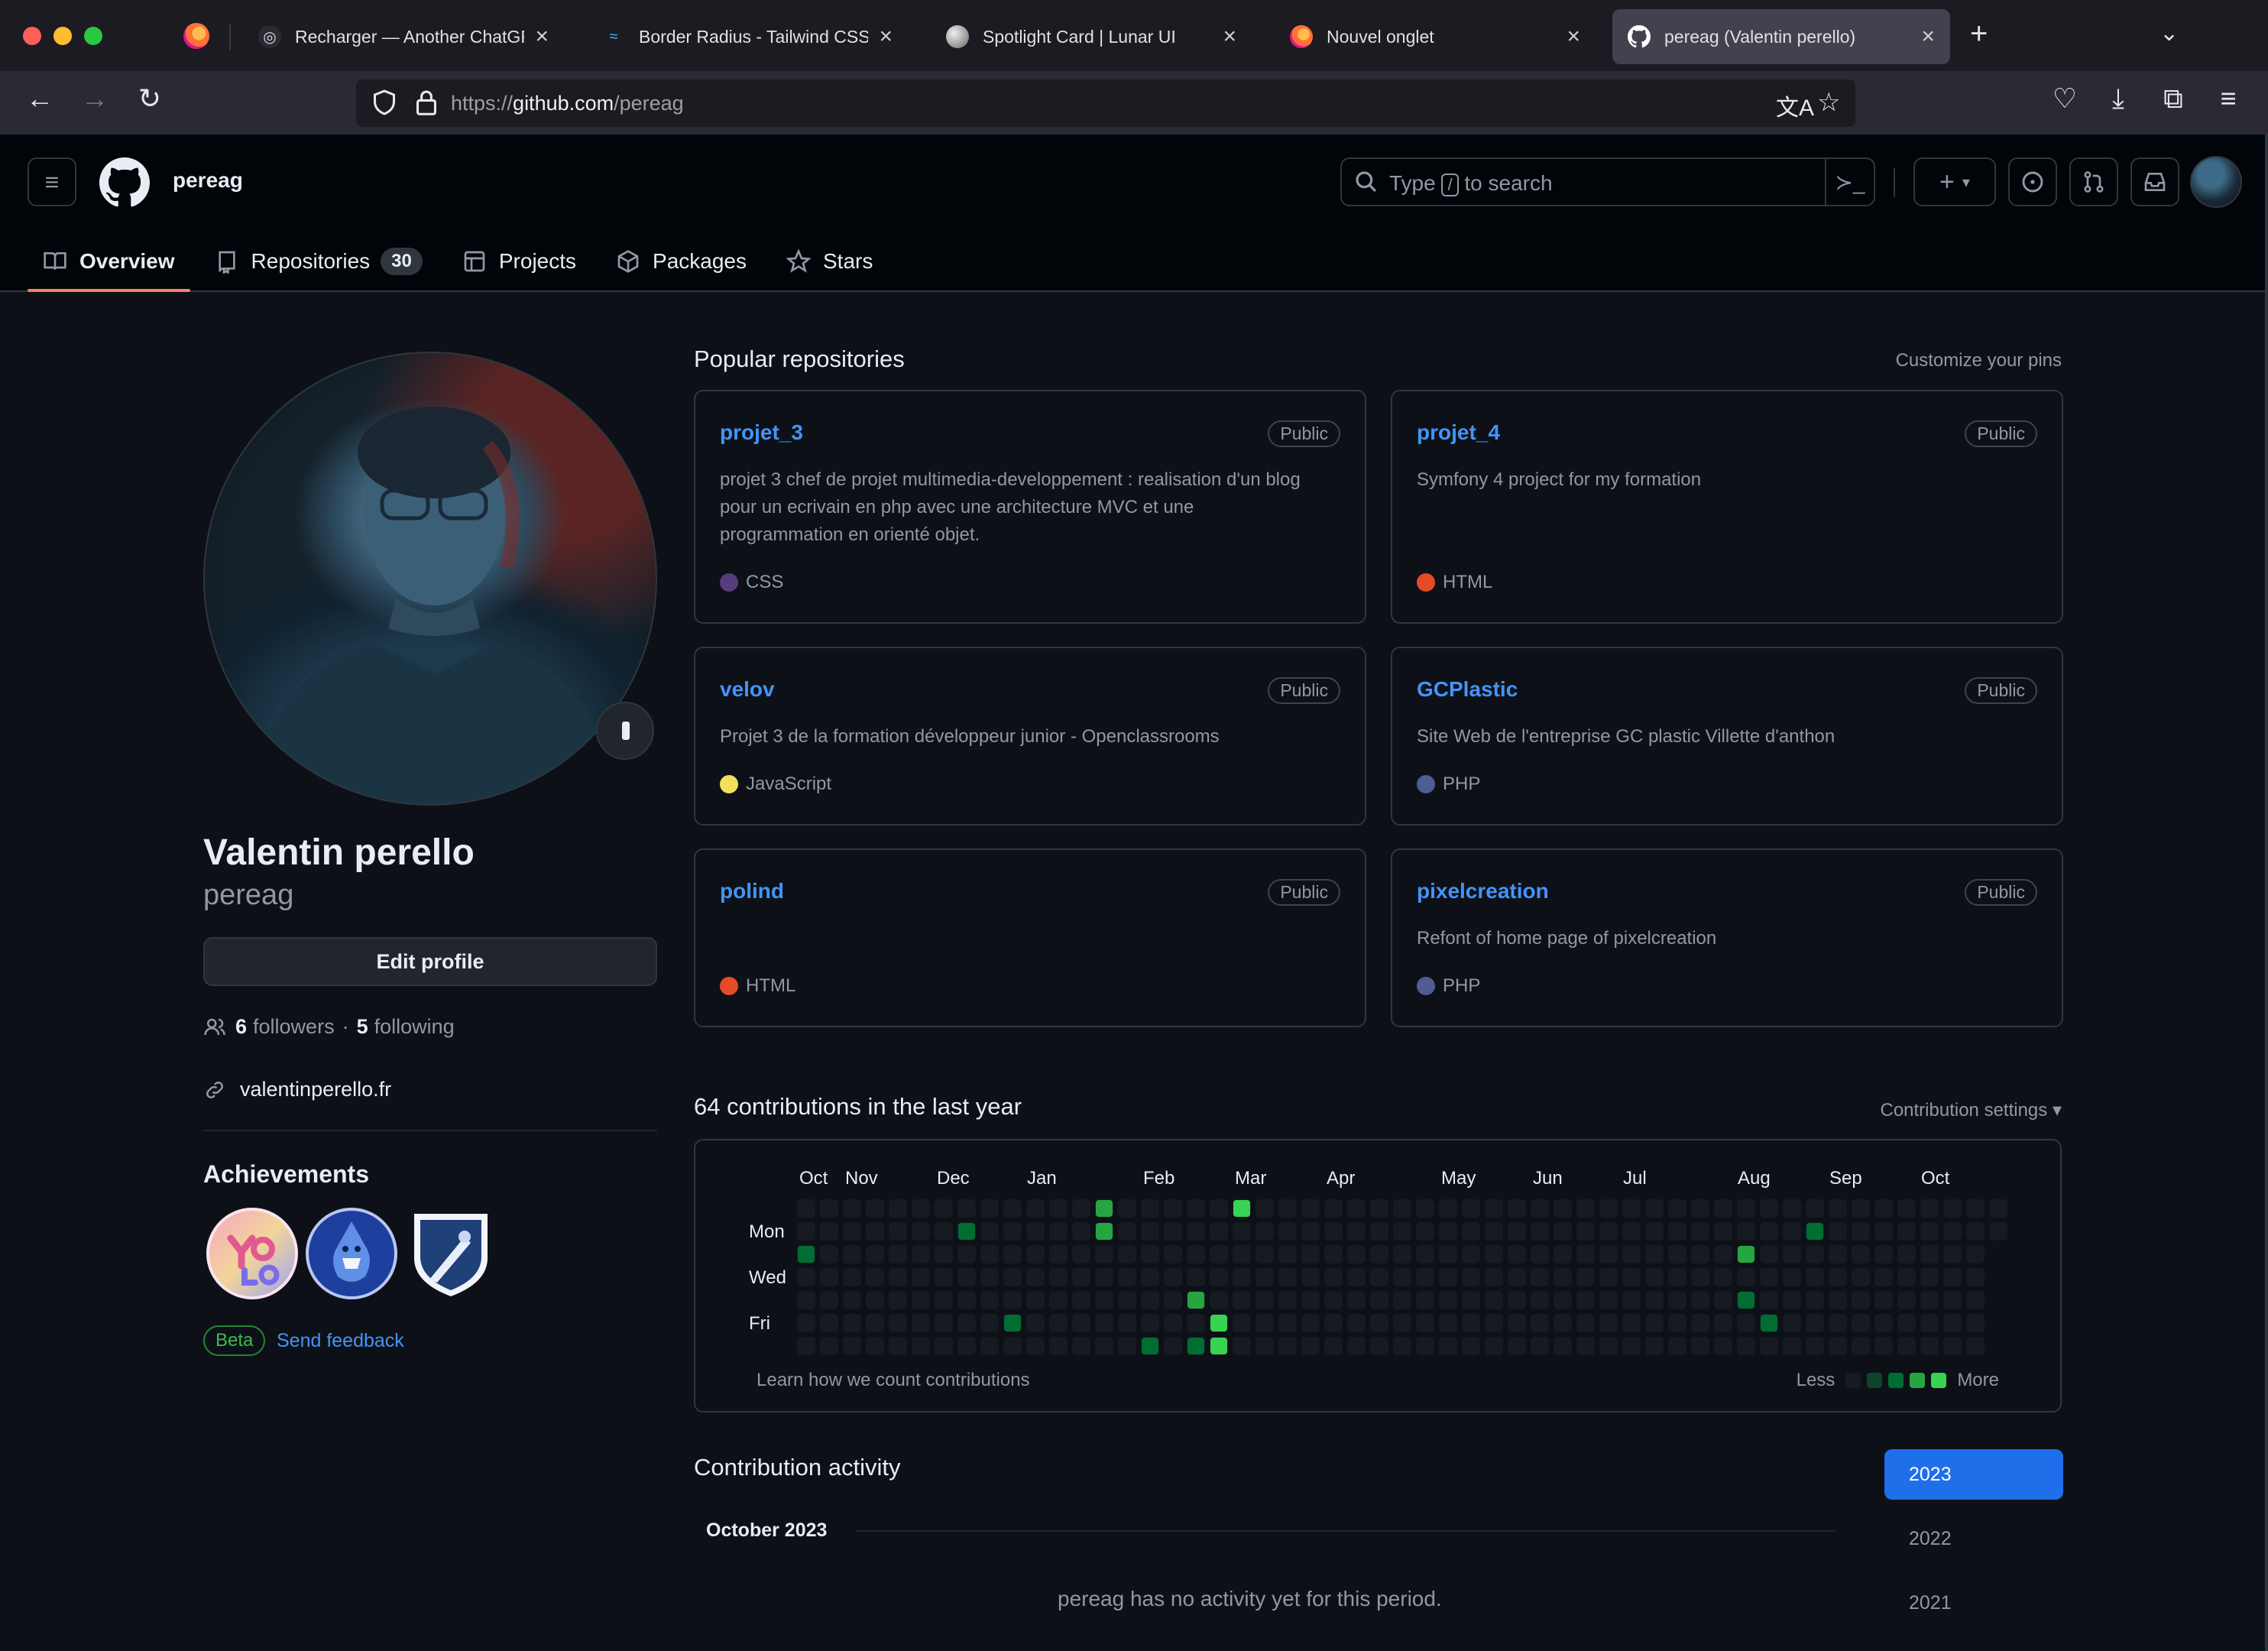 This screenshot has height=1651, width=2268. I want to click on repo-name-link: projet_3, so click(762, 432).